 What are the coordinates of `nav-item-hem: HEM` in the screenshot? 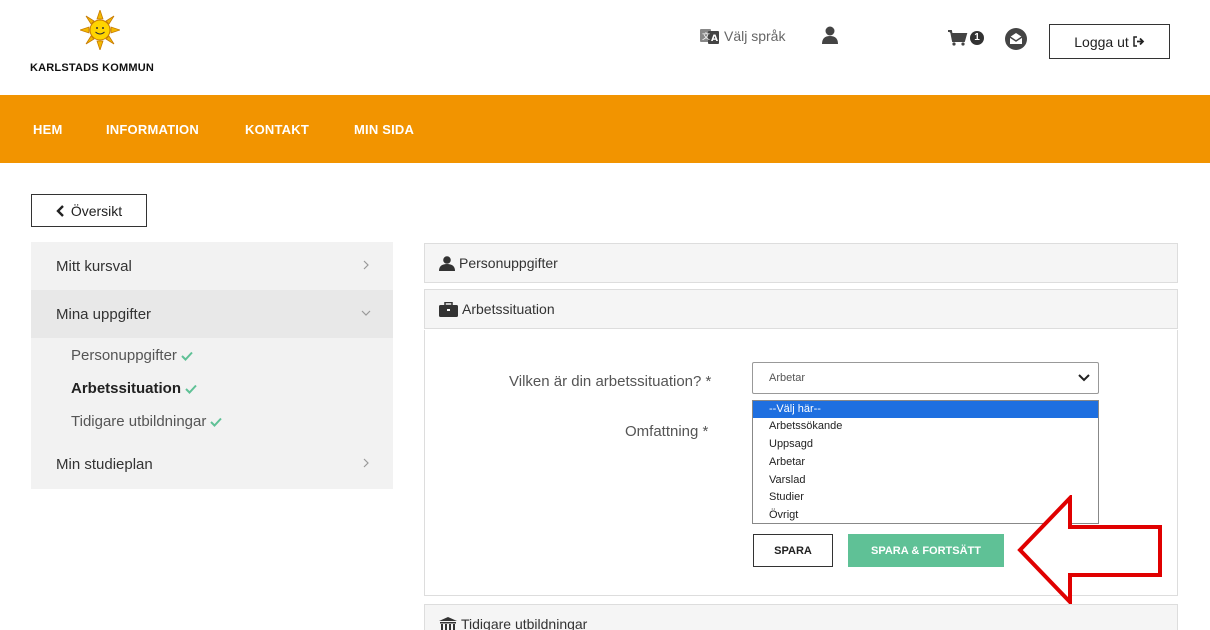 It's located at (48, 129).